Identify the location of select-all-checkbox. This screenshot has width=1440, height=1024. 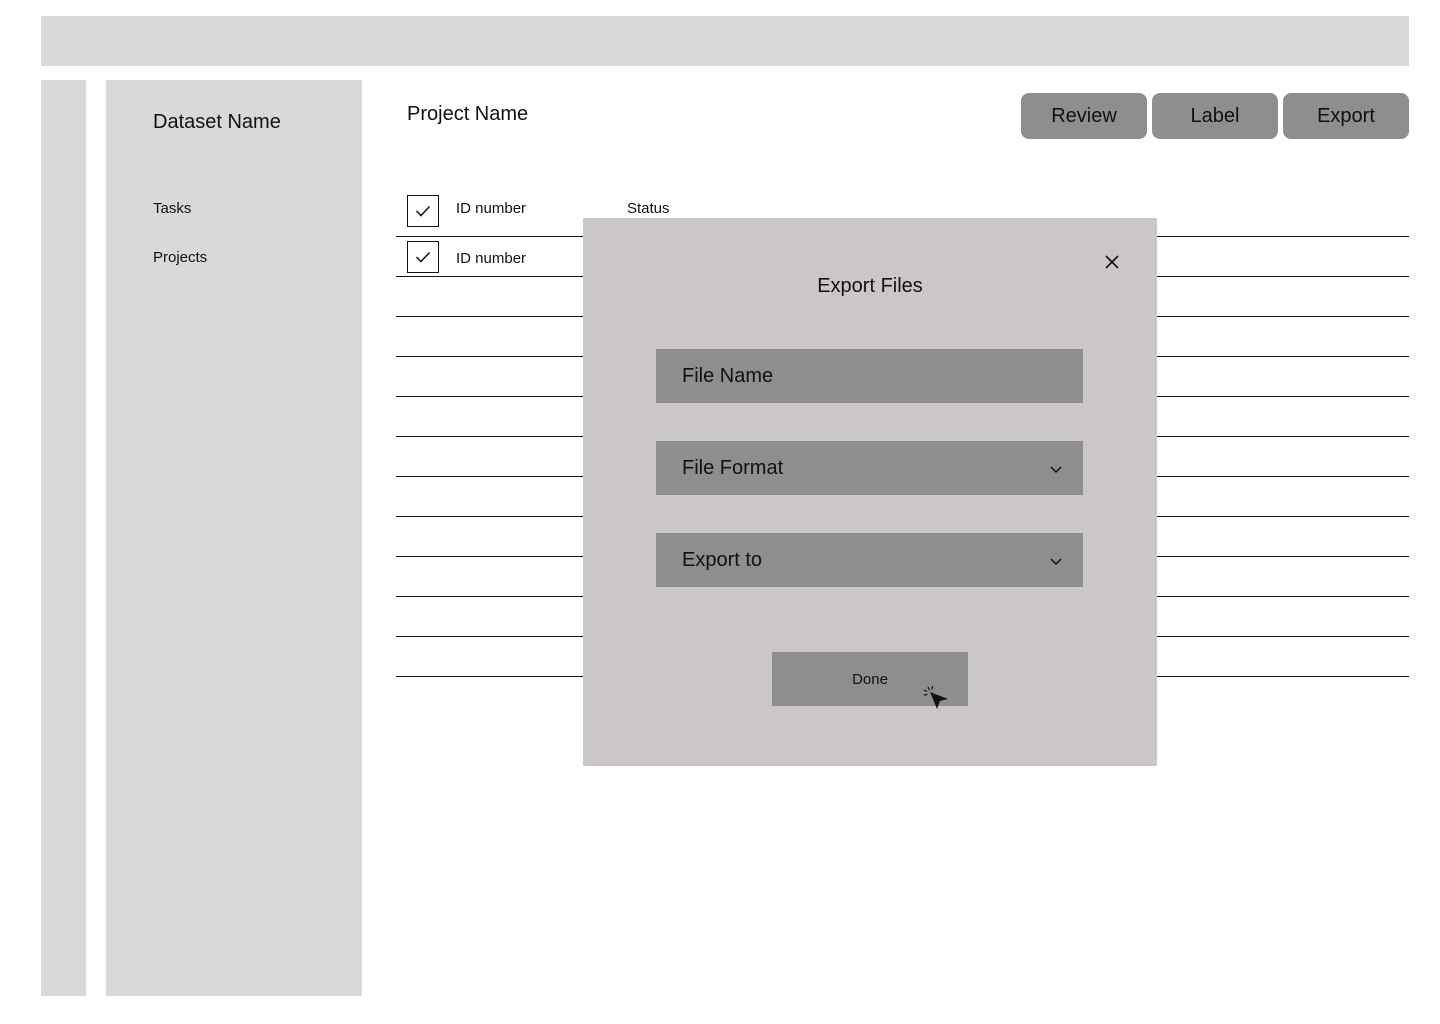
(423, 211).